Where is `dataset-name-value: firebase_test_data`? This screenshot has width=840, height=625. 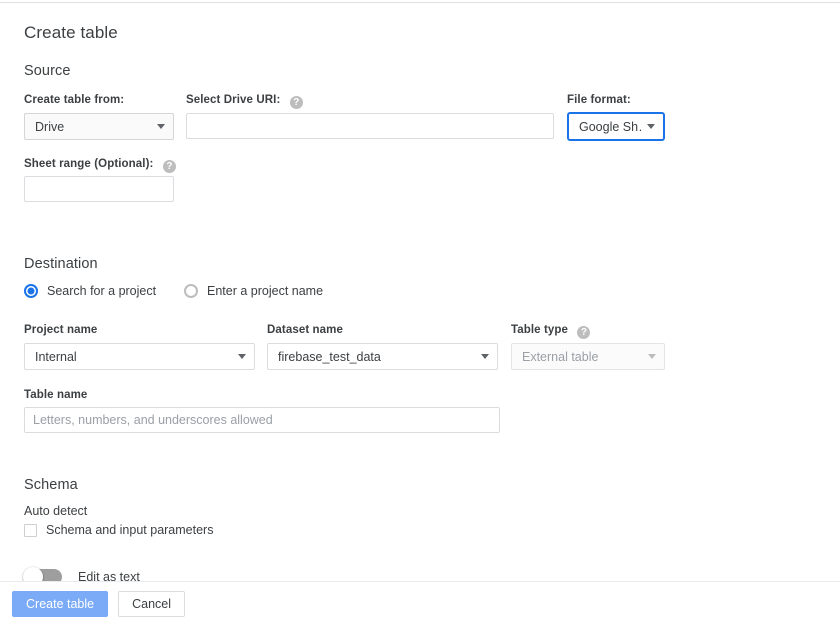 dataset-name-value: firebase_test_data is located at coordinates (329, 356).